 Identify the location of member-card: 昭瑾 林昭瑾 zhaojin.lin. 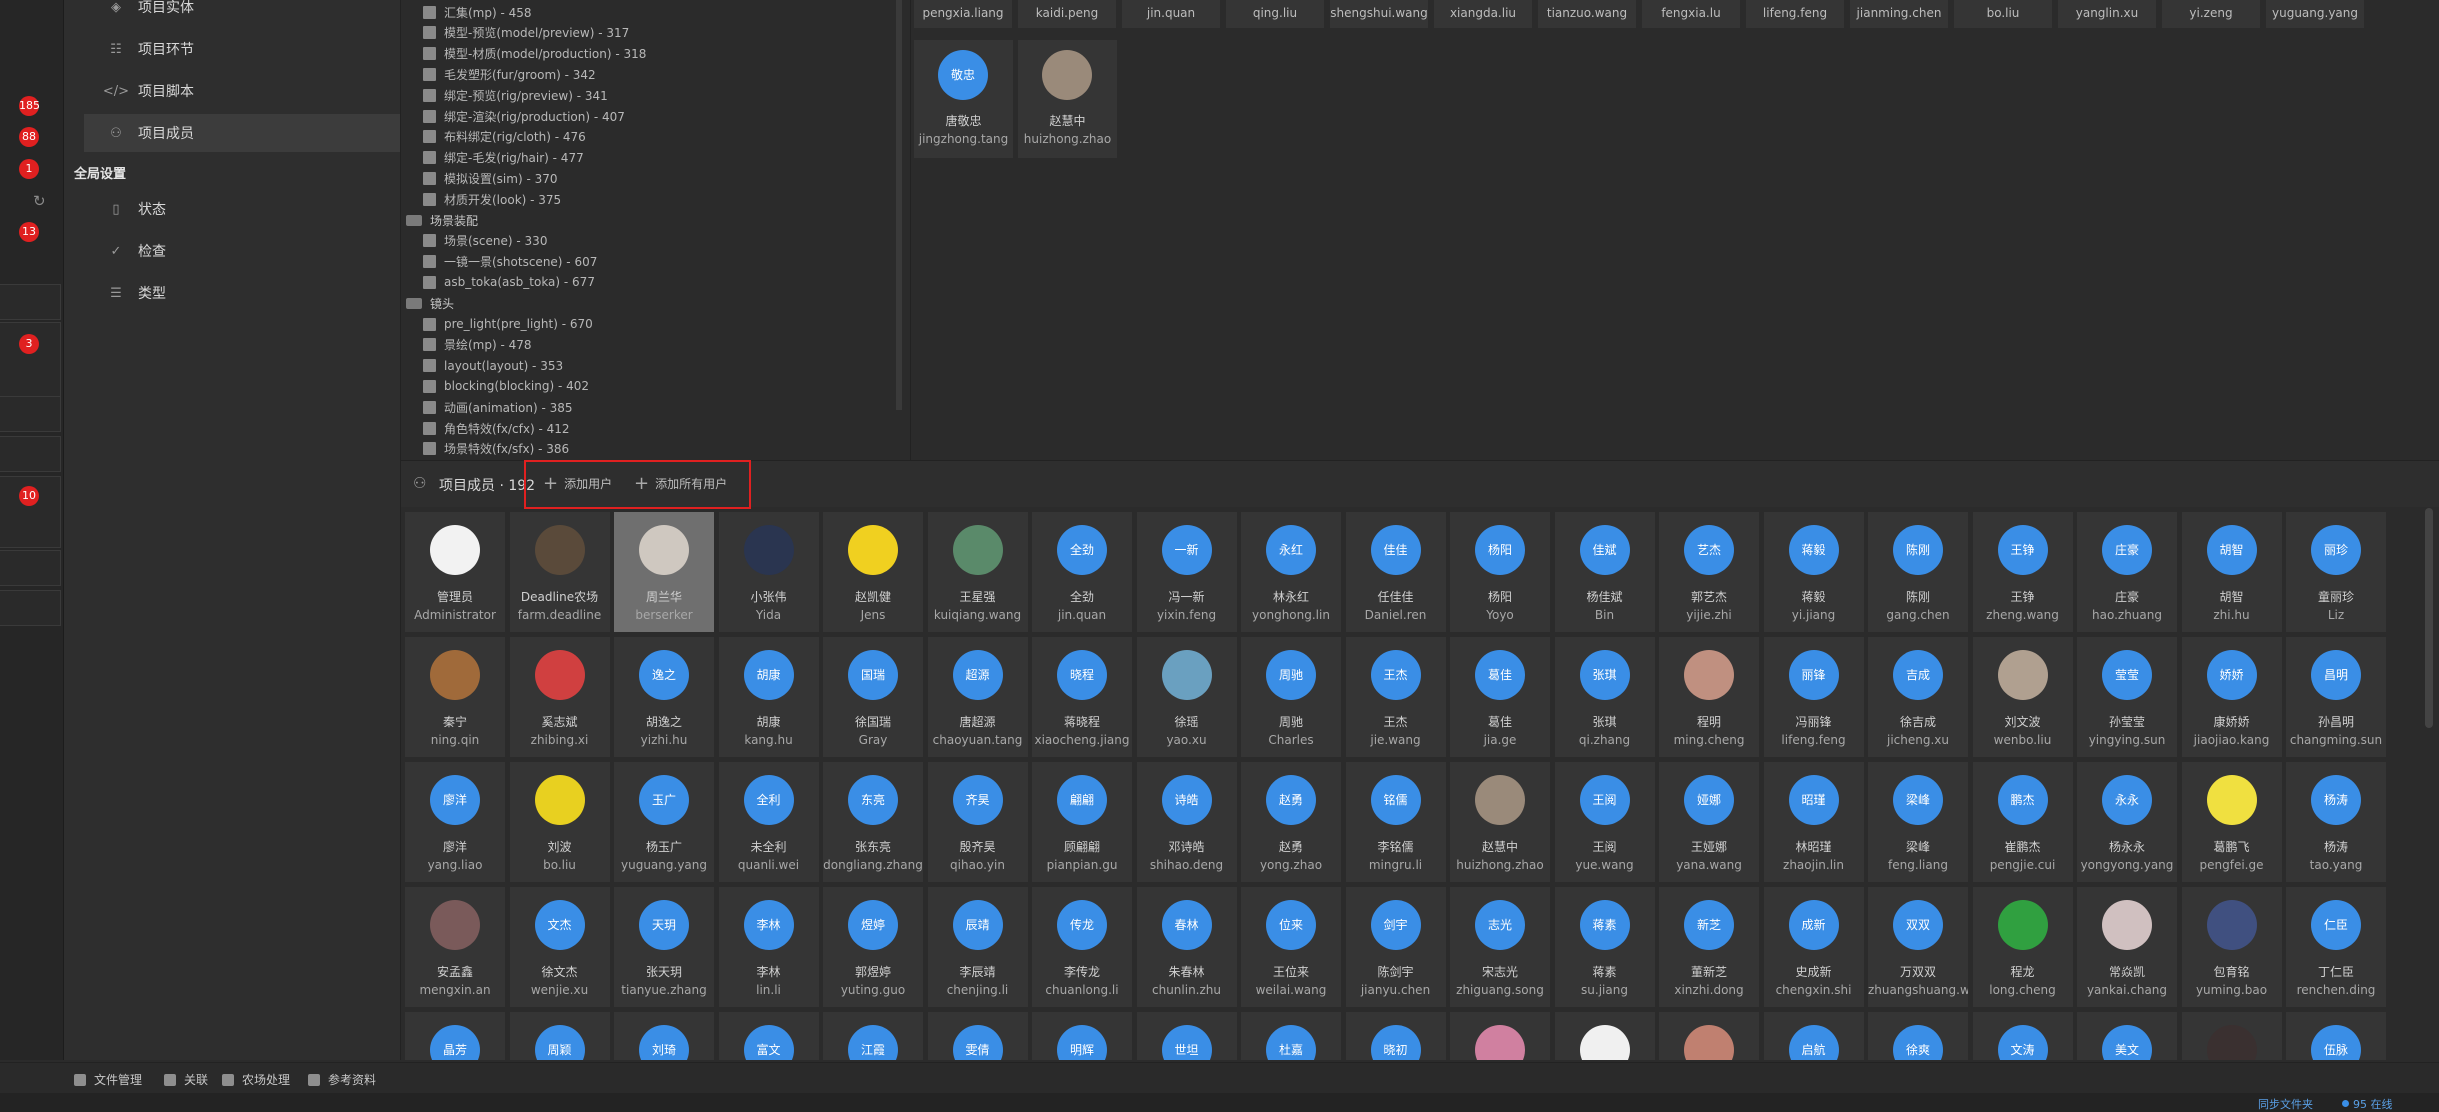
(1813, 822).